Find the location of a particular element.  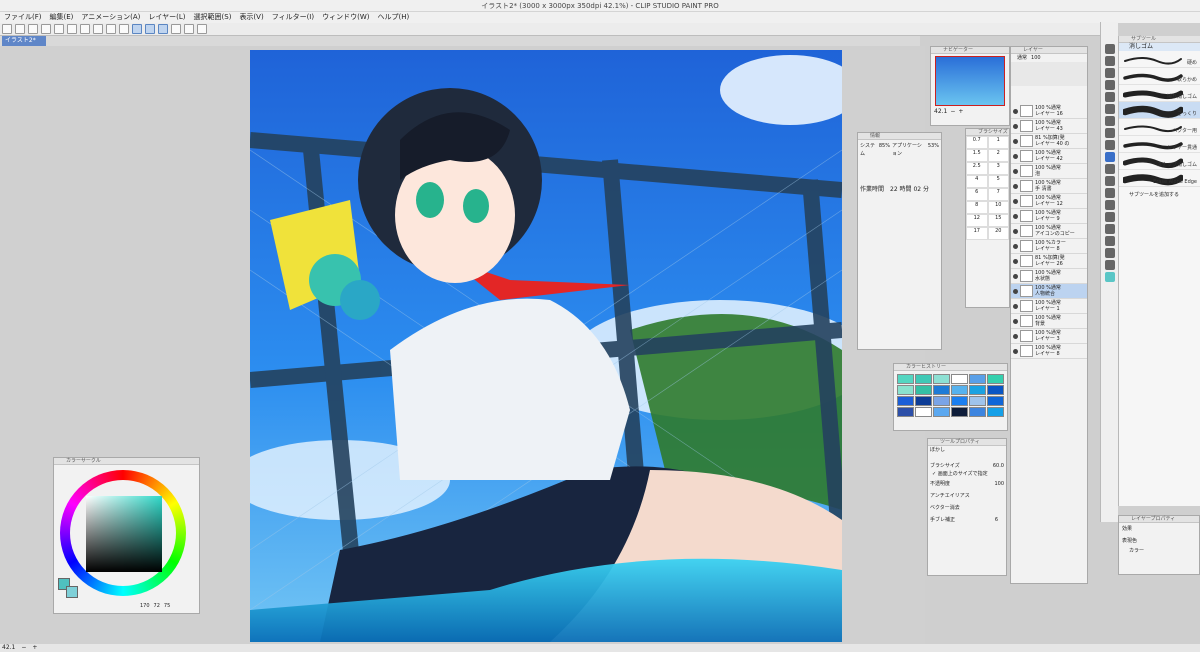

pencil-tool-icon is located at coordinates (1109, 121).